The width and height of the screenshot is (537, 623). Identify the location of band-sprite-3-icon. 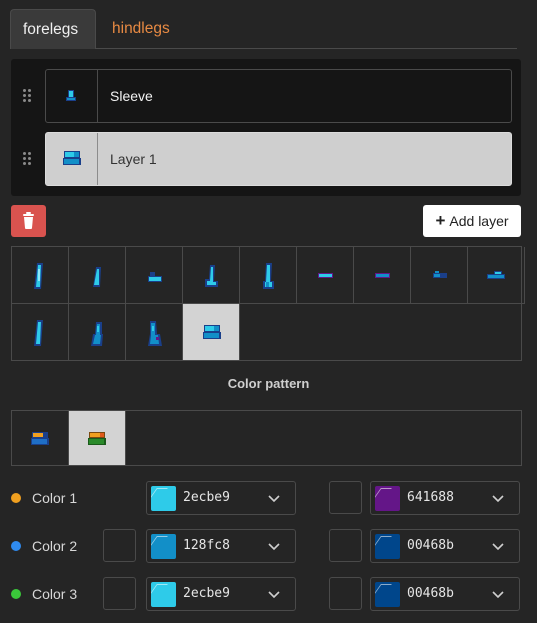
(439, 275).